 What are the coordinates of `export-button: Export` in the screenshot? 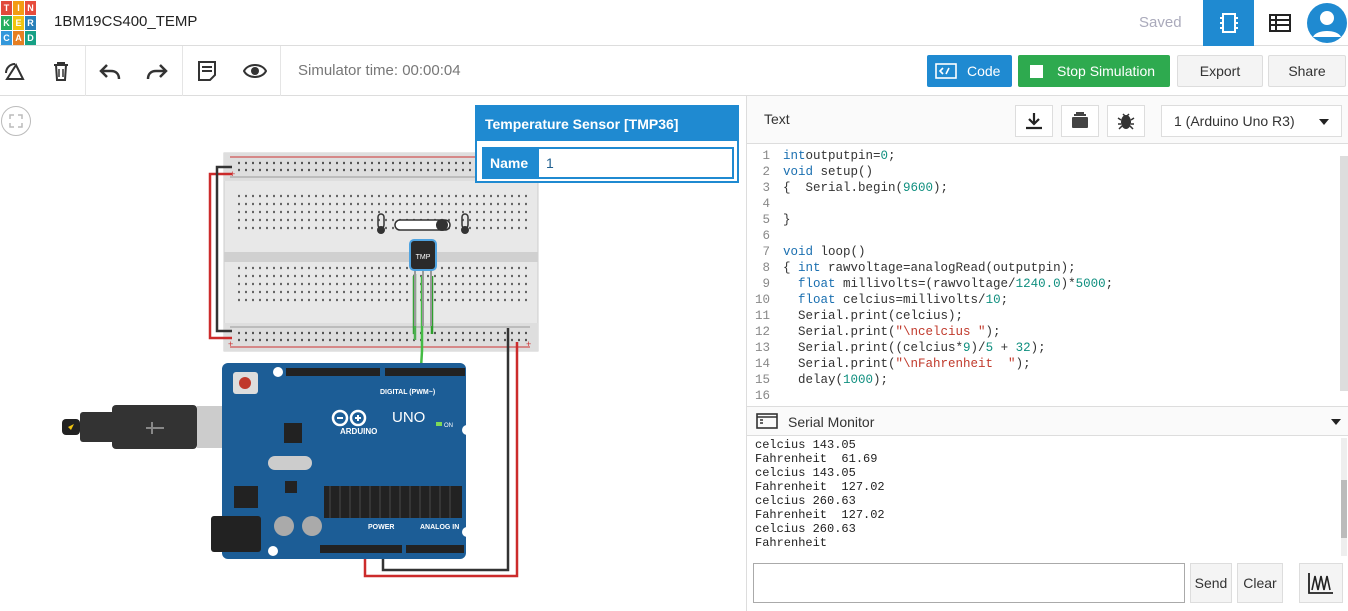 It's located at (1220, 71).